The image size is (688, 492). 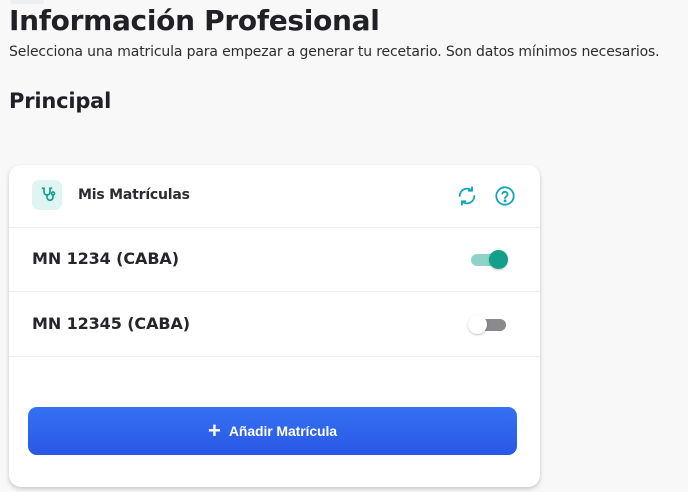 What do you see at coordinates (214, 430) in the screenshot?
I see `plus-icon: +` at bounding box center [214, 430].